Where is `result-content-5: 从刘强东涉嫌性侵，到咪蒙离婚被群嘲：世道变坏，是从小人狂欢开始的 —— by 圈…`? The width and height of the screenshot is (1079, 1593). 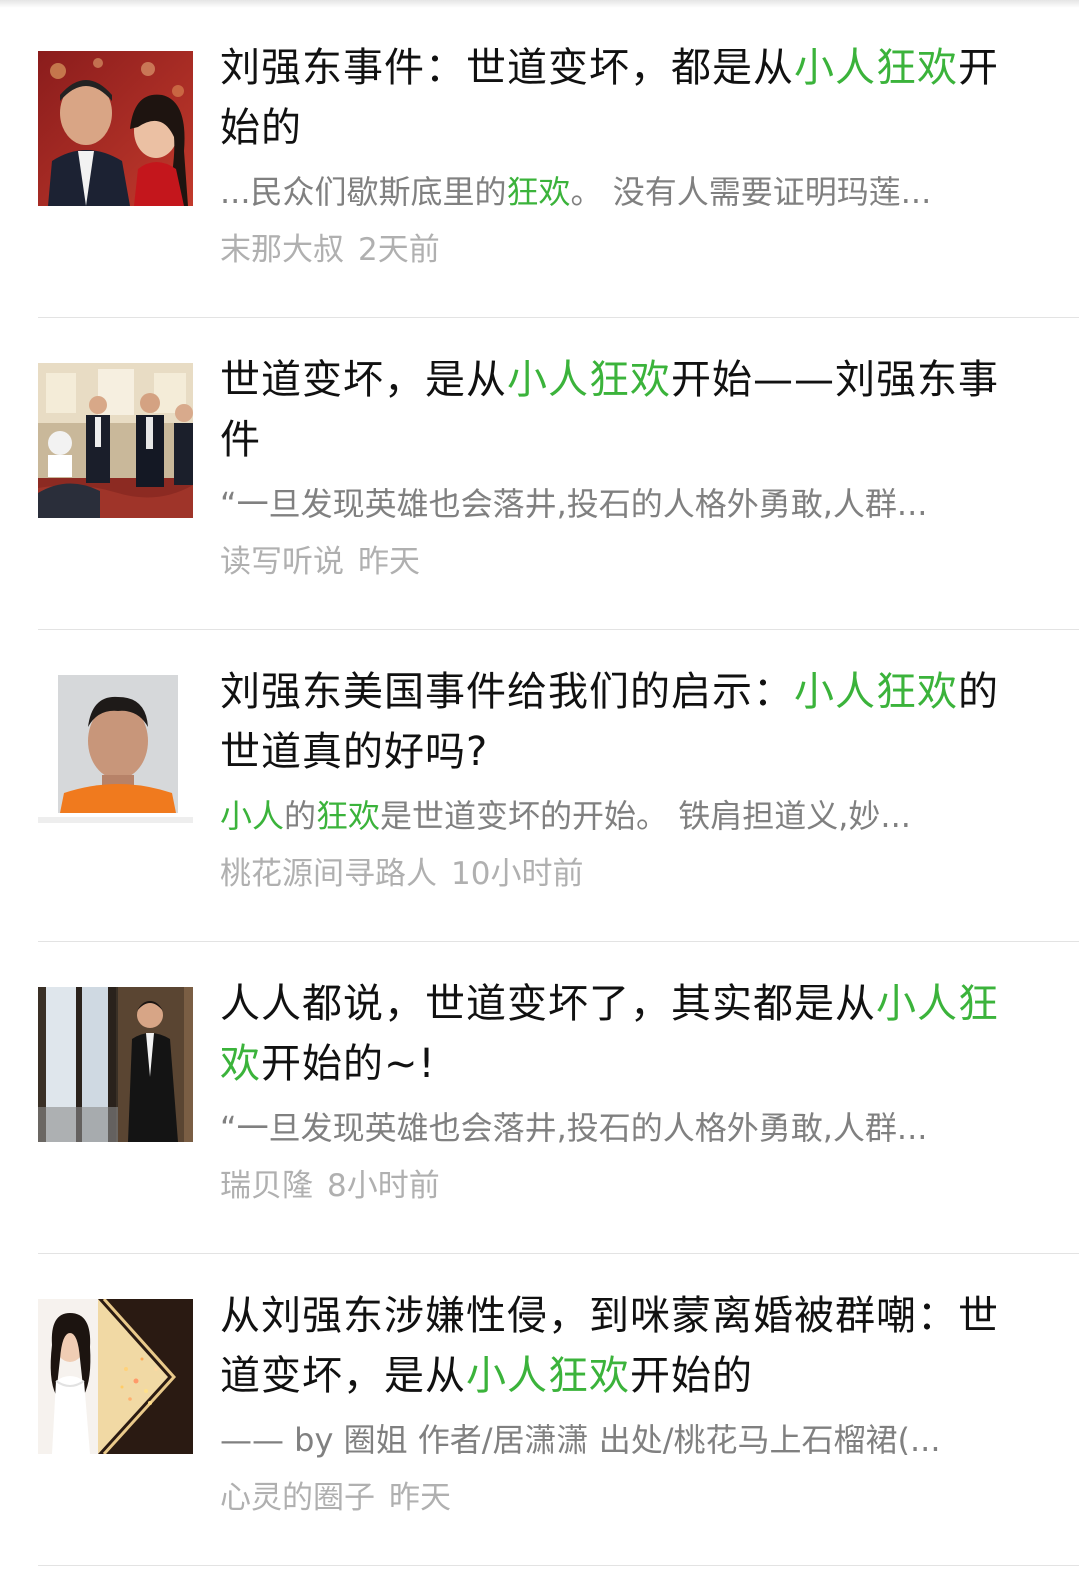
result-content-5: 从刘强东涉嫌性侵，到咪蒙离婚被群嘲：世道变坏，是从小人狂欢开始的 —— by 圈… is located at coordinates (620, 1403).